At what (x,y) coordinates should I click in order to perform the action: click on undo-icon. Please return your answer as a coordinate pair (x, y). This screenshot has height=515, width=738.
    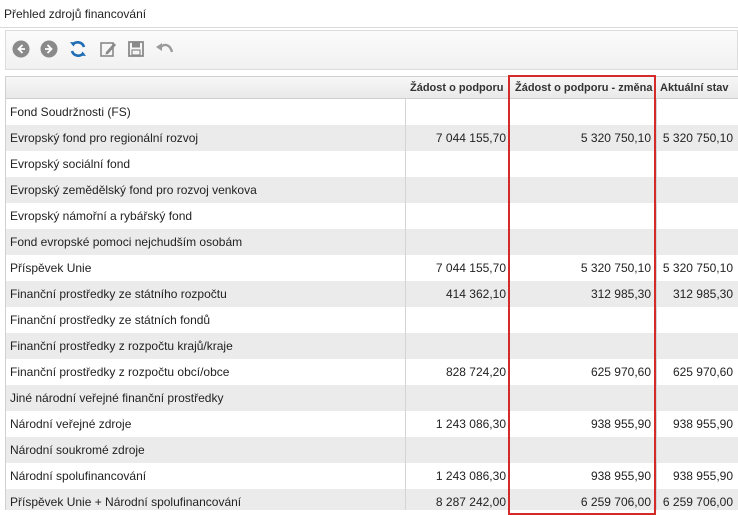
    Looking at the image, I should click on (165, 48).